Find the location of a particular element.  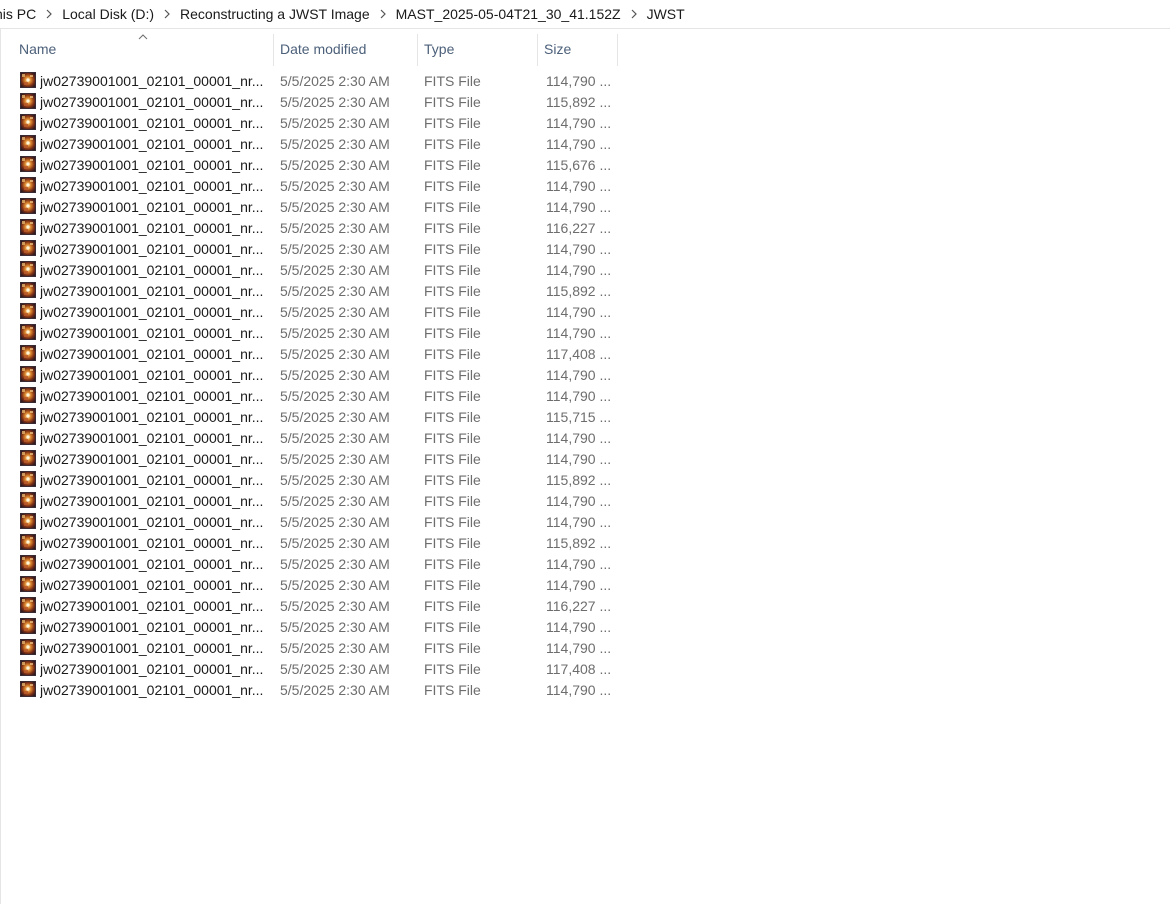

column-header-size: Size is located at coordinates (578, 49).